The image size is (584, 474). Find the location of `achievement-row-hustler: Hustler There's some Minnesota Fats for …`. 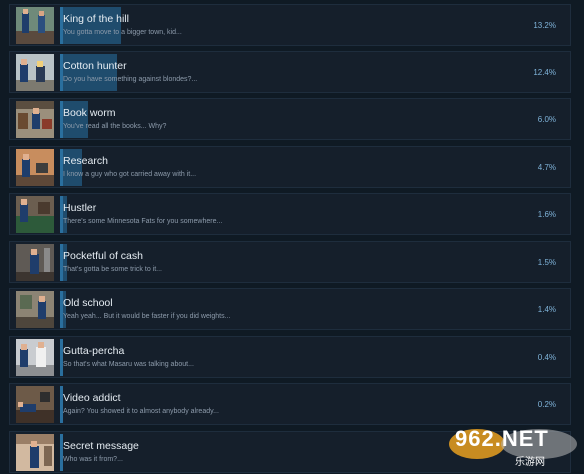

achievement-row-hustler: Hustler There's some Minnesota Fats for … is located at coordinates (290, 214).